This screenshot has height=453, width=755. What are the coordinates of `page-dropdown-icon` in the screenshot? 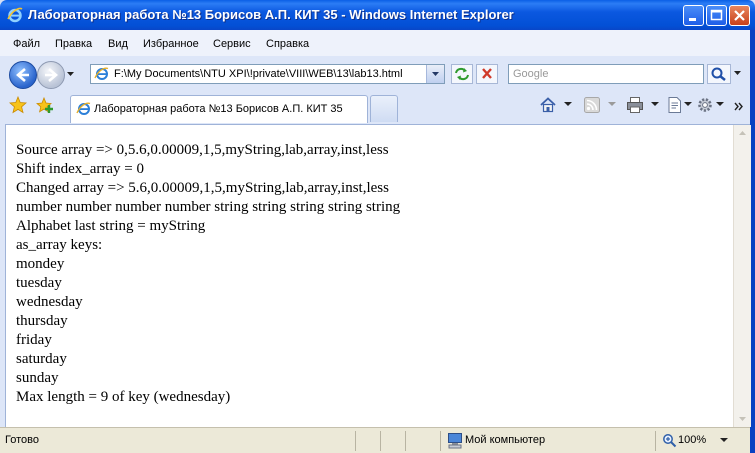 It's located at (688, 104).